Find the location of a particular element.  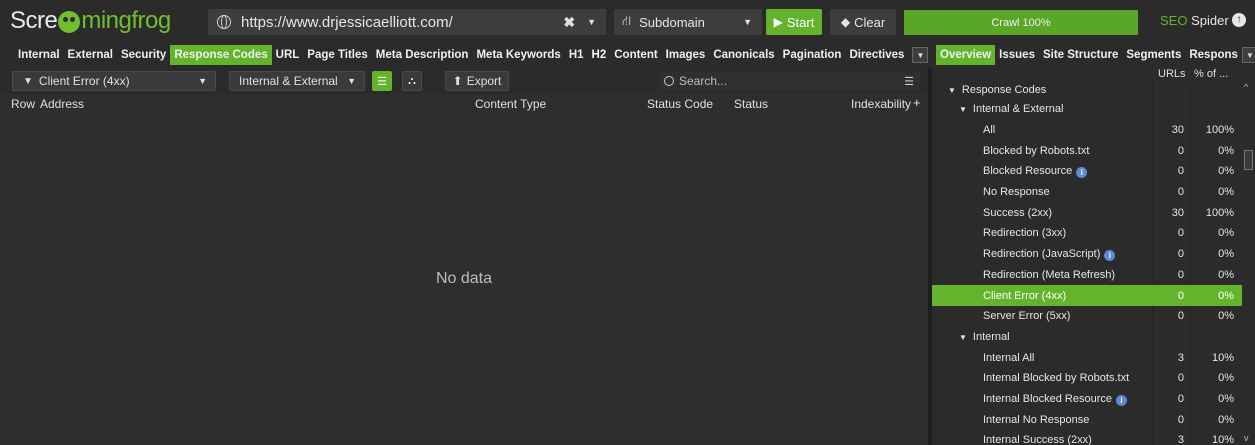

overview-row-name: Internal Blocked by Robots.txt is located at coordinates (1056, 378).